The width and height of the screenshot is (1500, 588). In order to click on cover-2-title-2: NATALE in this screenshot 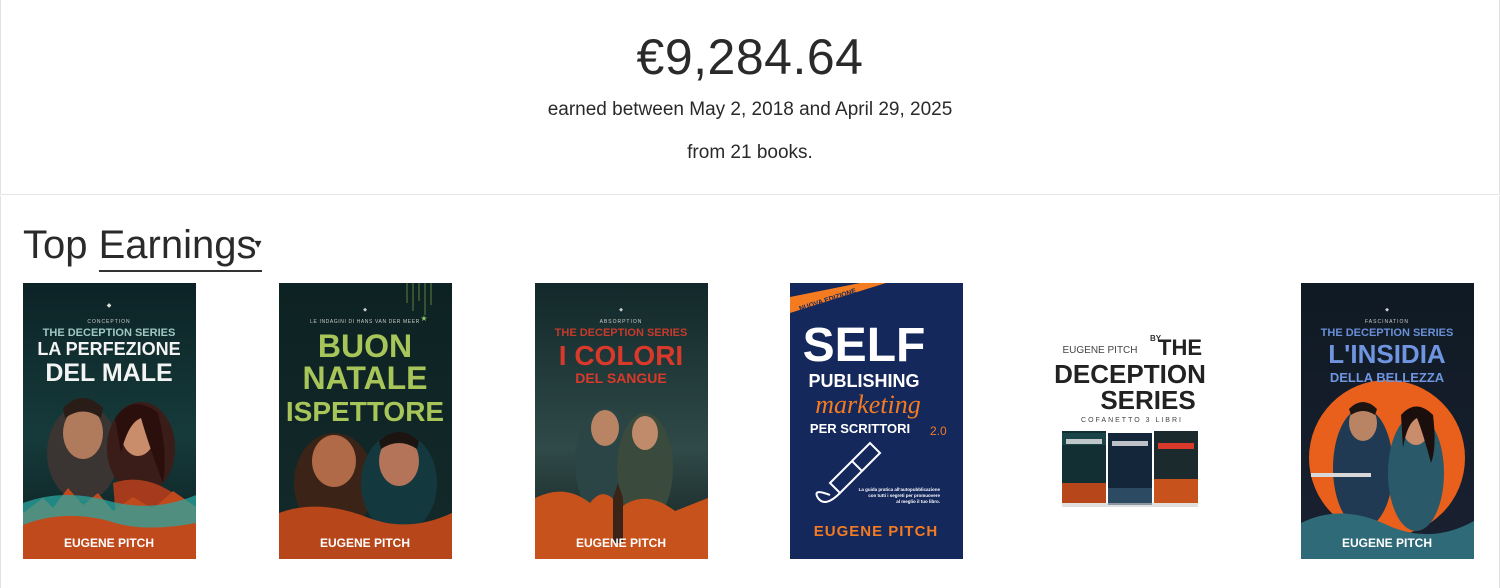, I will do `click(364, 378)`.